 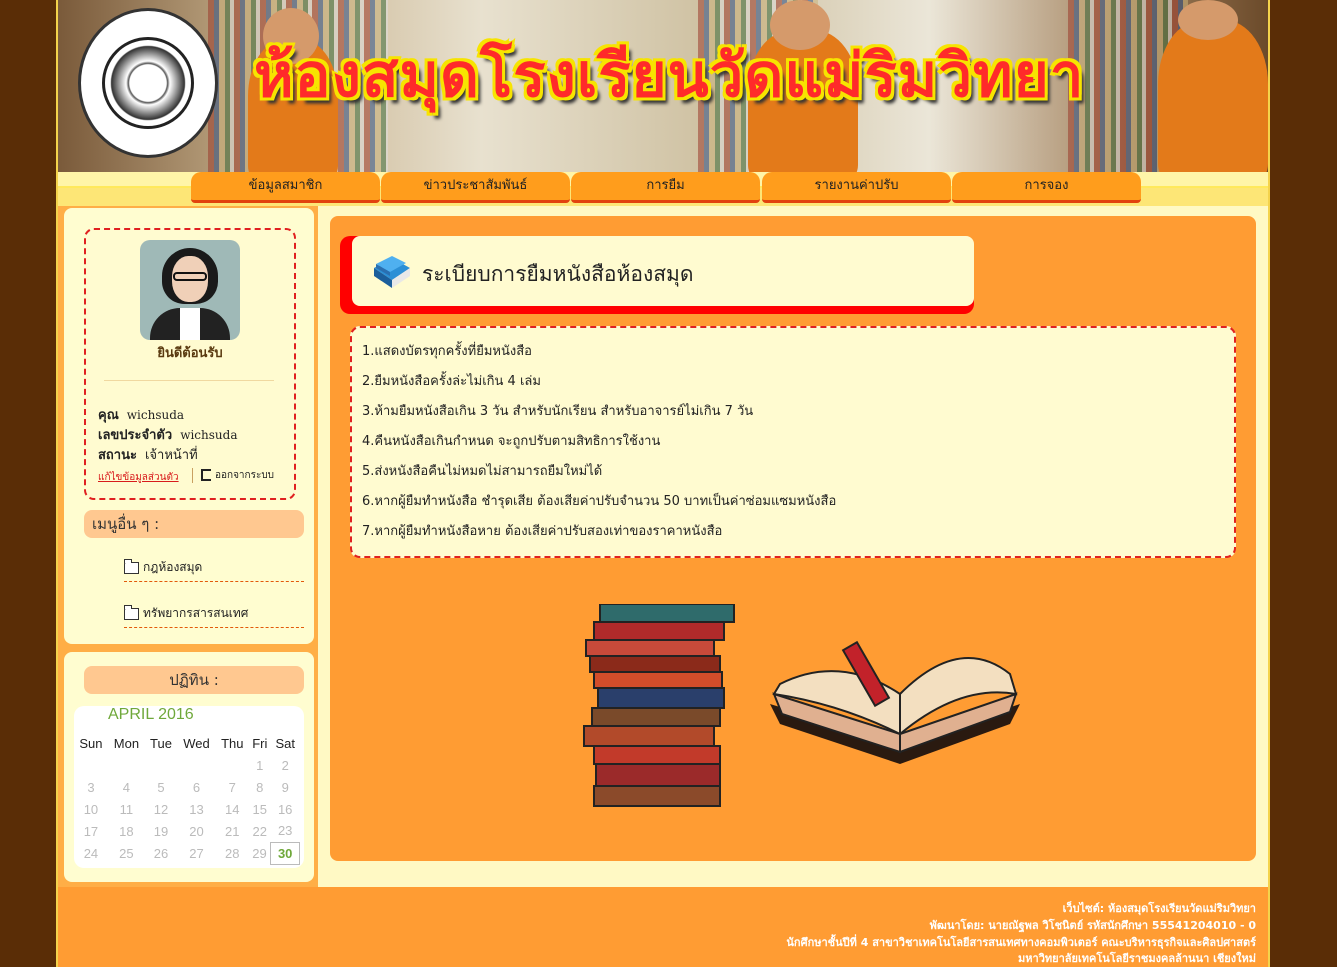 I want to click on banner-monk-head, so click(x=1208, y=20).